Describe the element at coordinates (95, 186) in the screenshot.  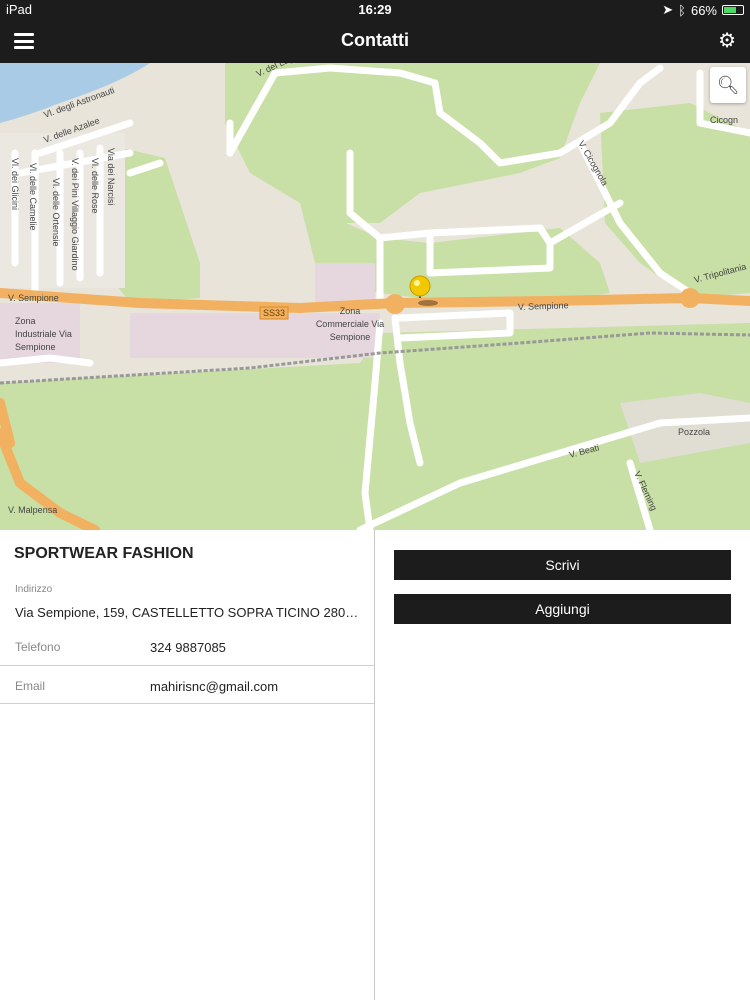
I see `map-label: Vl. delle Rose` at that location.